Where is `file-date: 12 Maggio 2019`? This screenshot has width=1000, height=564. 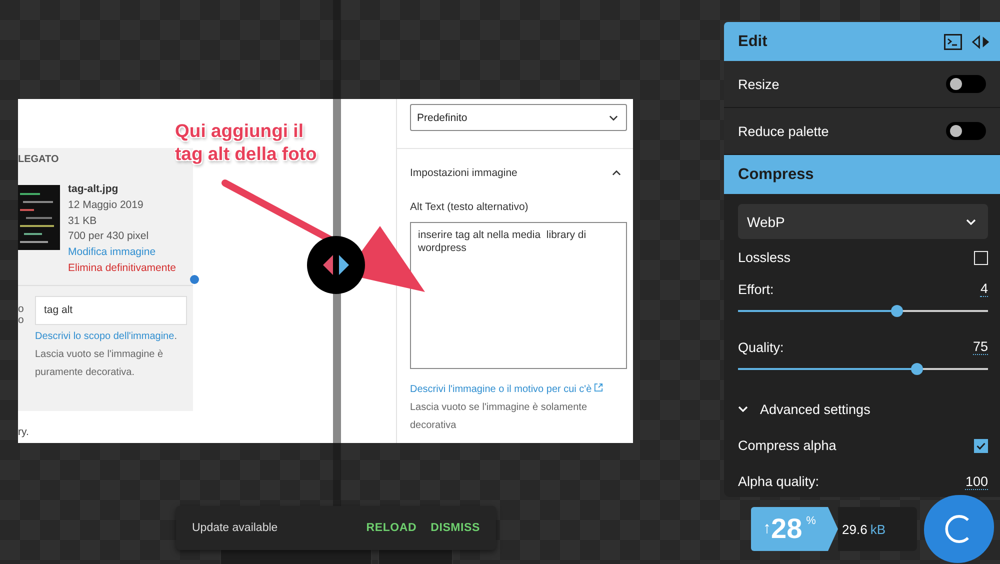 file-date: 12 Maggio 2019 is located at coordinates (106, 205).